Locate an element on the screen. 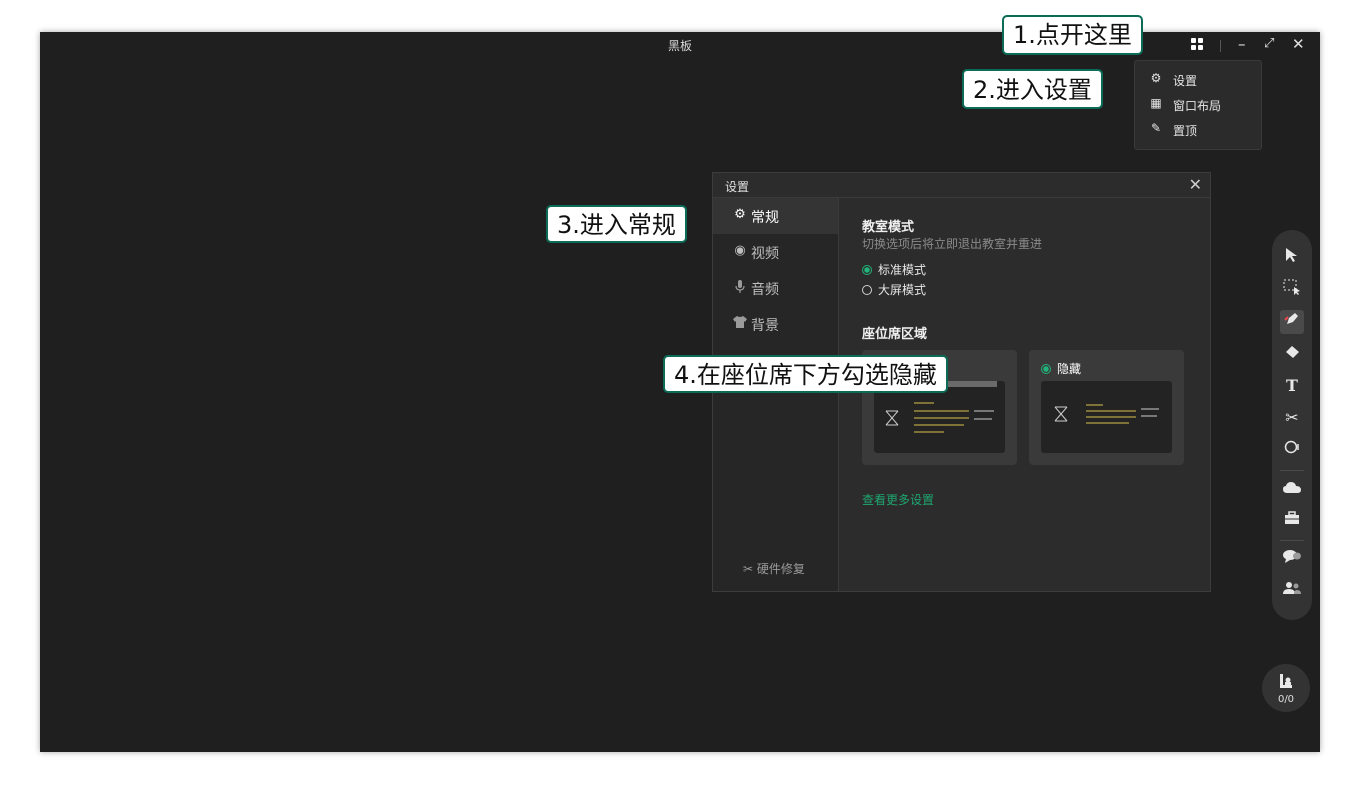 This screenshot has height=790, width=1354. radio-standard-mode: 标准模式 is located at coordinates (894, 269).